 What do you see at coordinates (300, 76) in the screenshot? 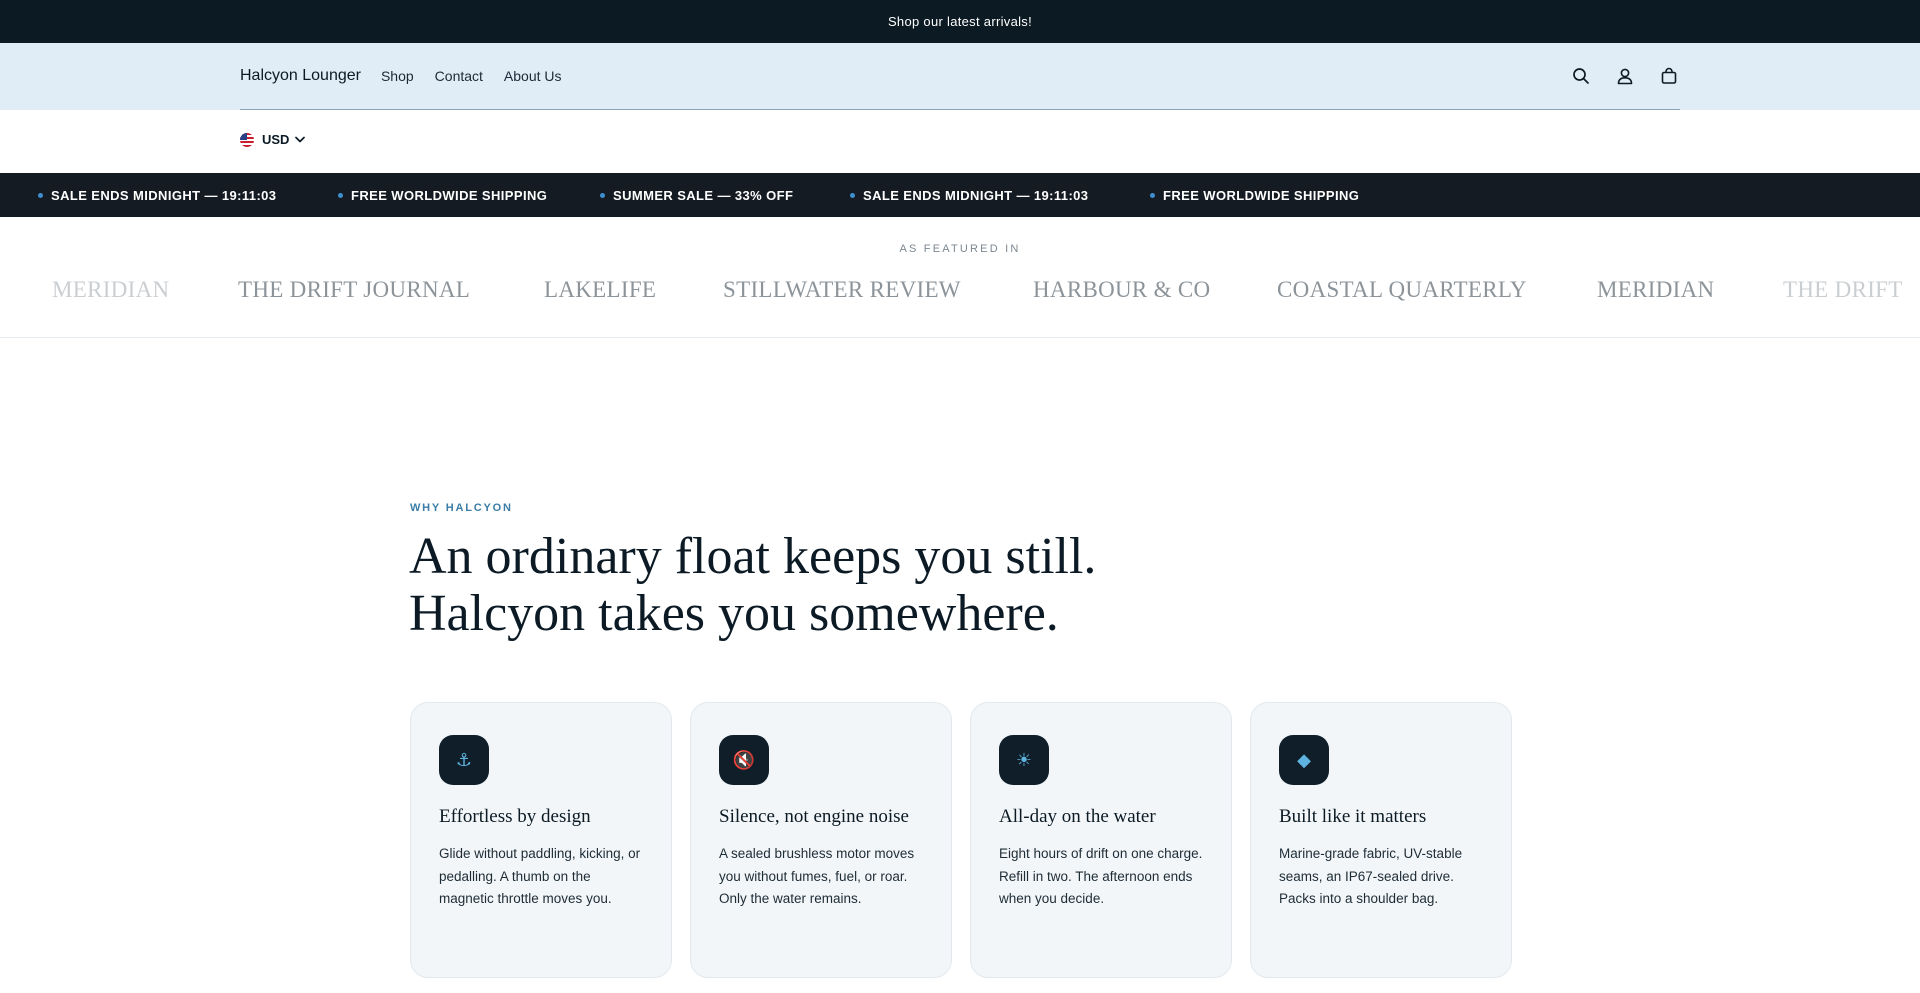
I see `brand-logo: Halcyon Lounger` at bounding box center [300, 76].